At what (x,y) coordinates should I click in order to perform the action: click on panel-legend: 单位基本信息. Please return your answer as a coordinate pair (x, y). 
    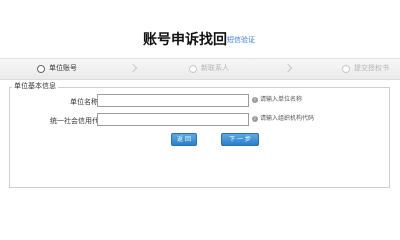
    Looking at the image, I should click on (35, 86).